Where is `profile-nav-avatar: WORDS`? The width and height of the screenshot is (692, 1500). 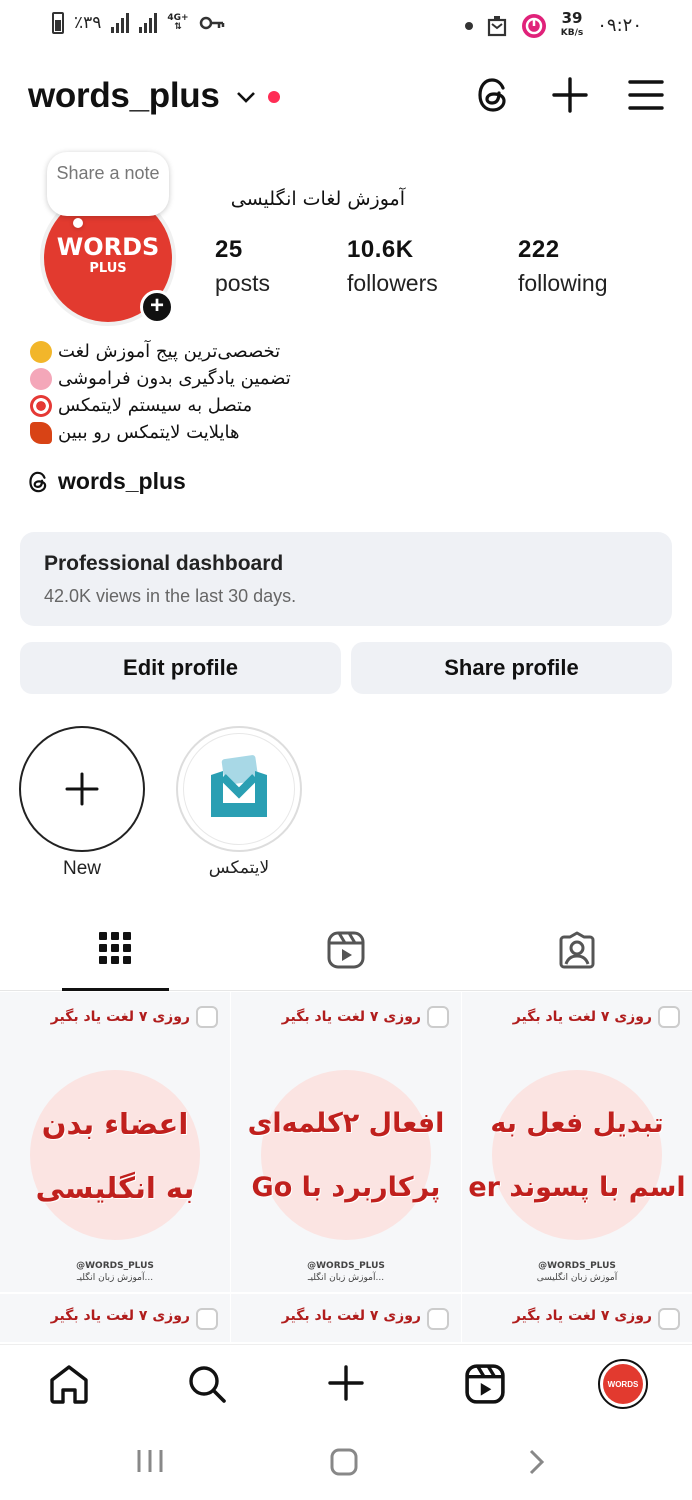
profile-nav-avatar: WORDS is located at coordinates (623, 1384).